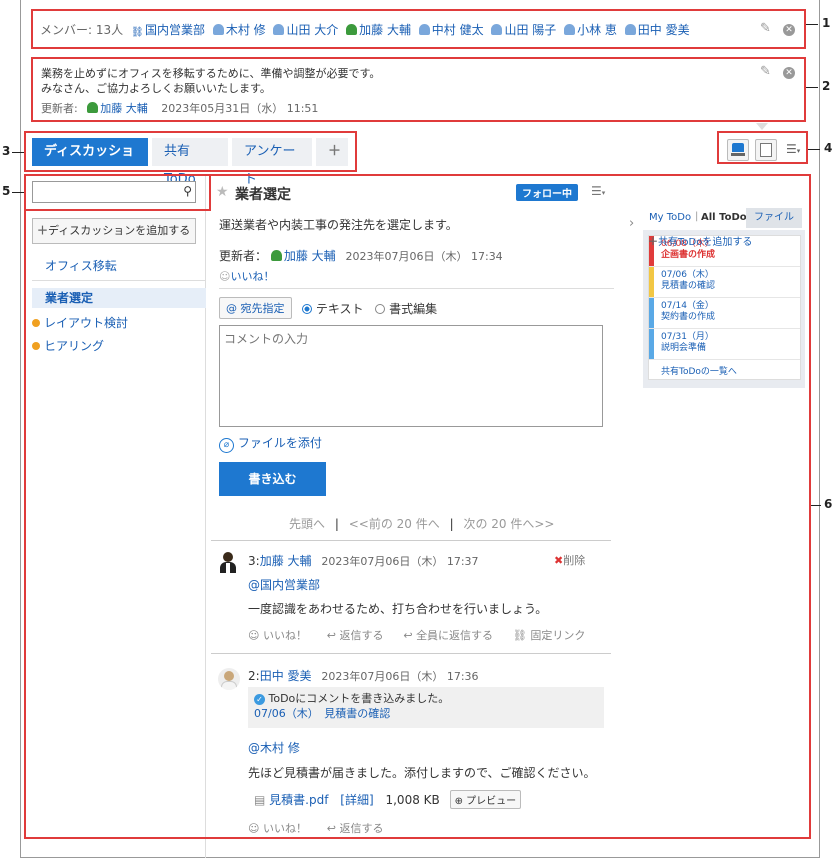  What do you see at coordinates (826, 23) in the screenshot?
I see `callout-1: 1` at bounding box center [826, 23].